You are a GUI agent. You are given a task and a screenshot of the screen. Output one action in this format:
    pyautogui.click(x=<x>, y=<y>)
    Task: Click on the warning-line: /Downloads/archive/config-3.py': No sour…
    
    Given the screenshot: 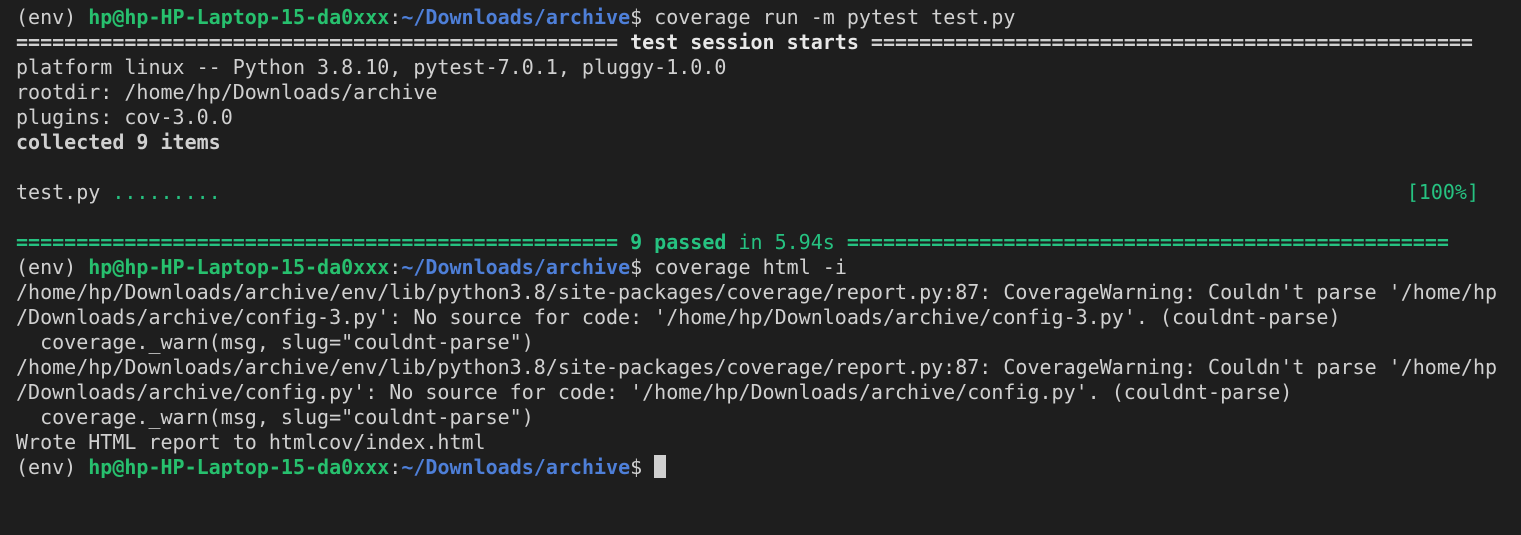 What is the action you would take?
    pyautogui.click(x=678, y=317)
    